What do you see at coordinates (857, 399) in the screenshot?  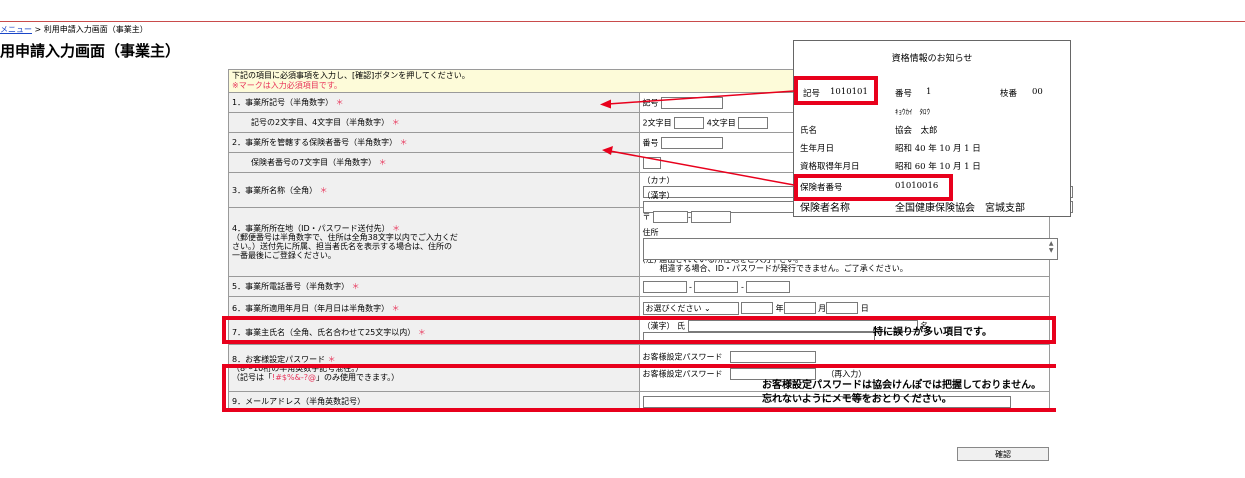 I see `password-note-line-2: 忘れないようにメモ等をおとりください。` at bounding box center [857, 399].